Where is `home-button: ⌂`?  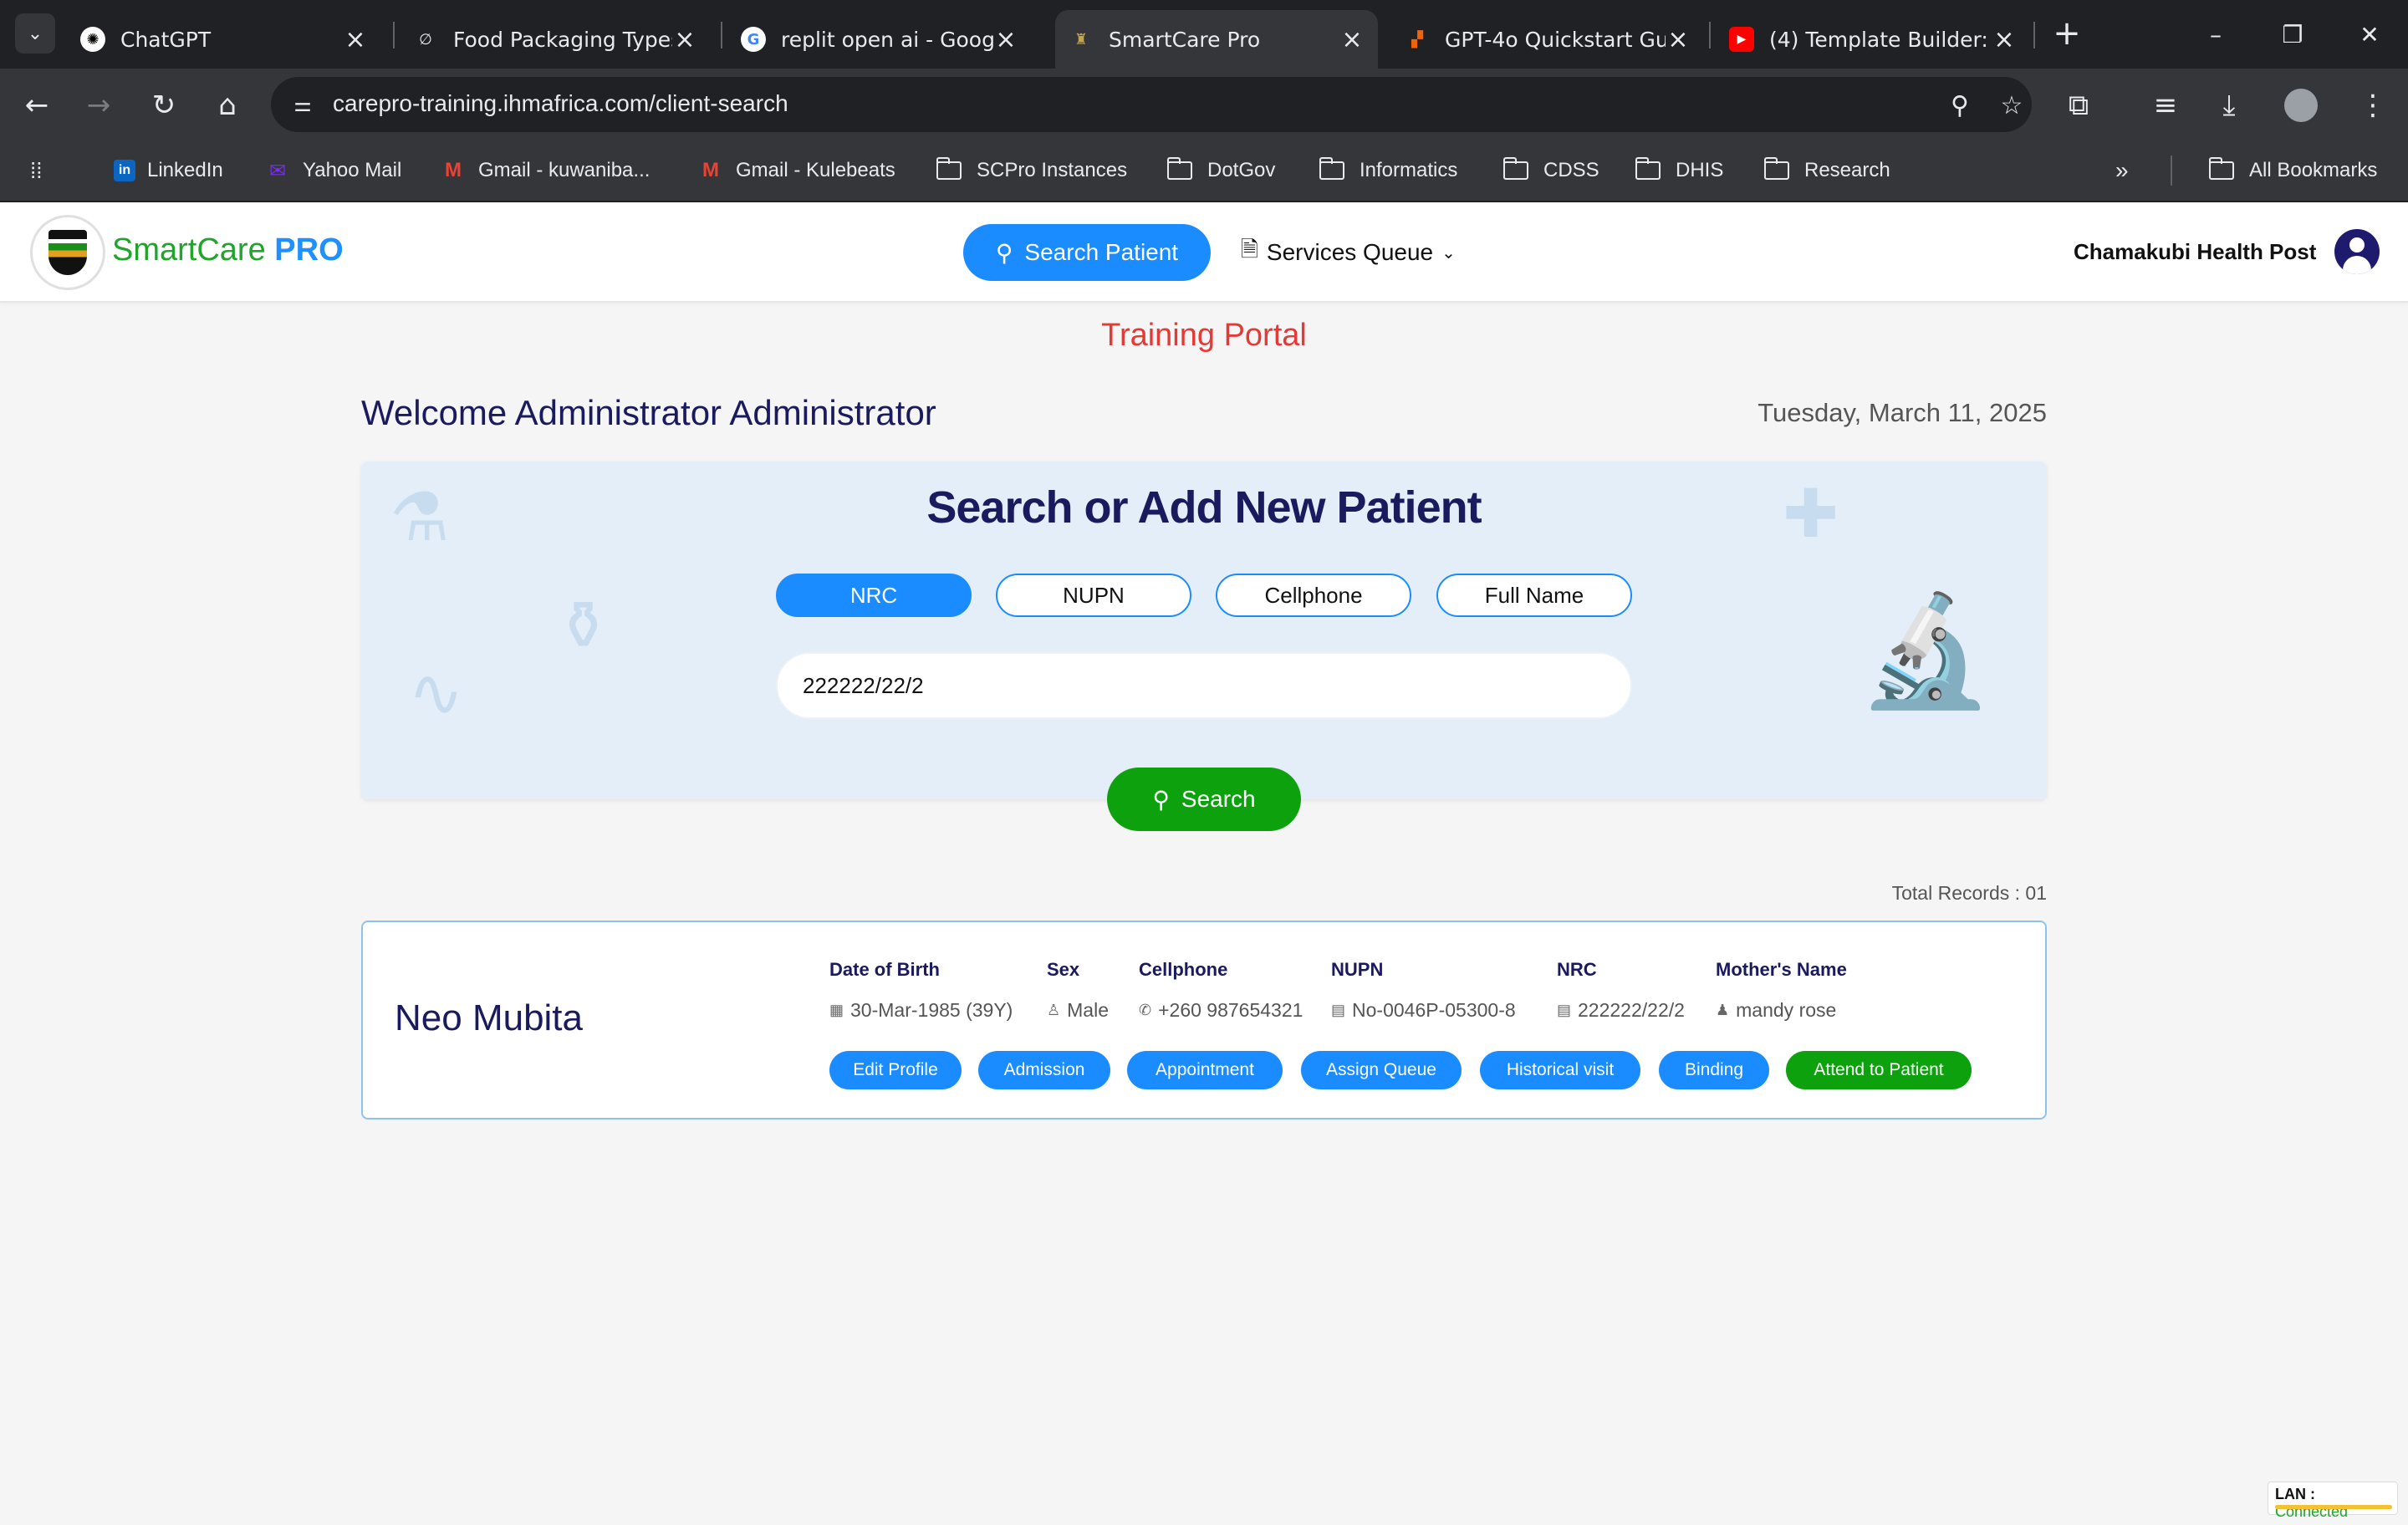 home-button: ⌂ is located at coordinates (227, 105).